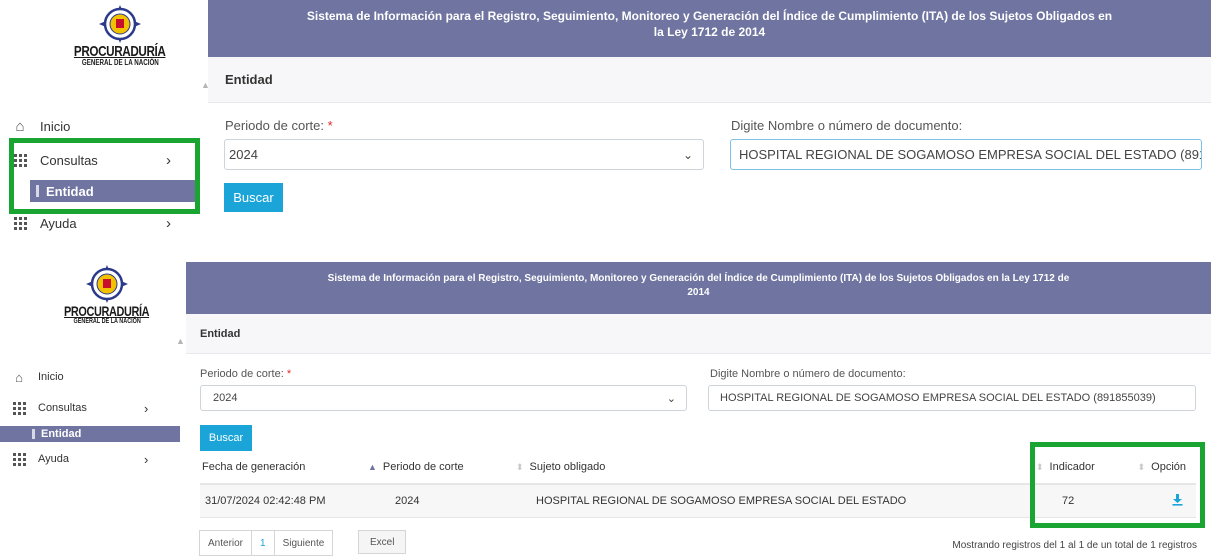 The image size is (1211, 559). Describe the element at coordinates (1166, 468) in the screenshot. I see `col-opcion: ⬍ Opción` at that location.